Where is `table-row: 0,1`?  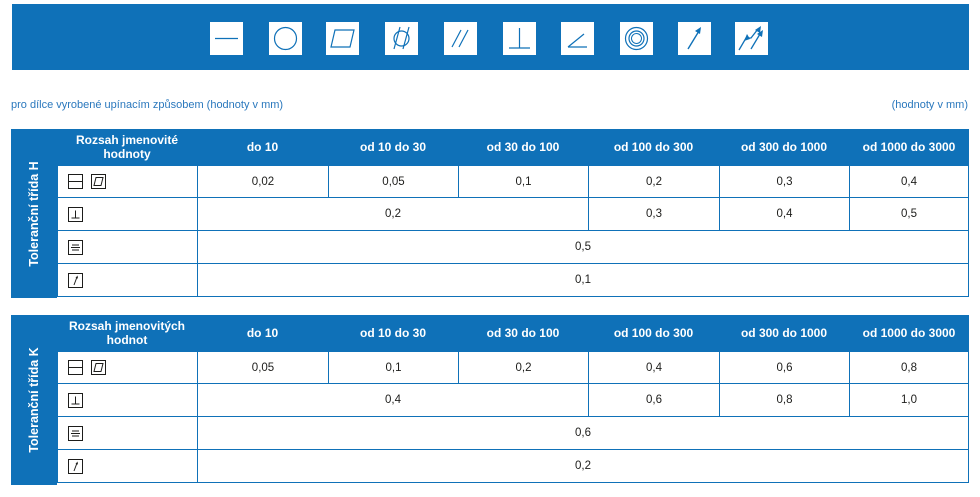 table-row: 0,1 is located at coordinates (513, 280).